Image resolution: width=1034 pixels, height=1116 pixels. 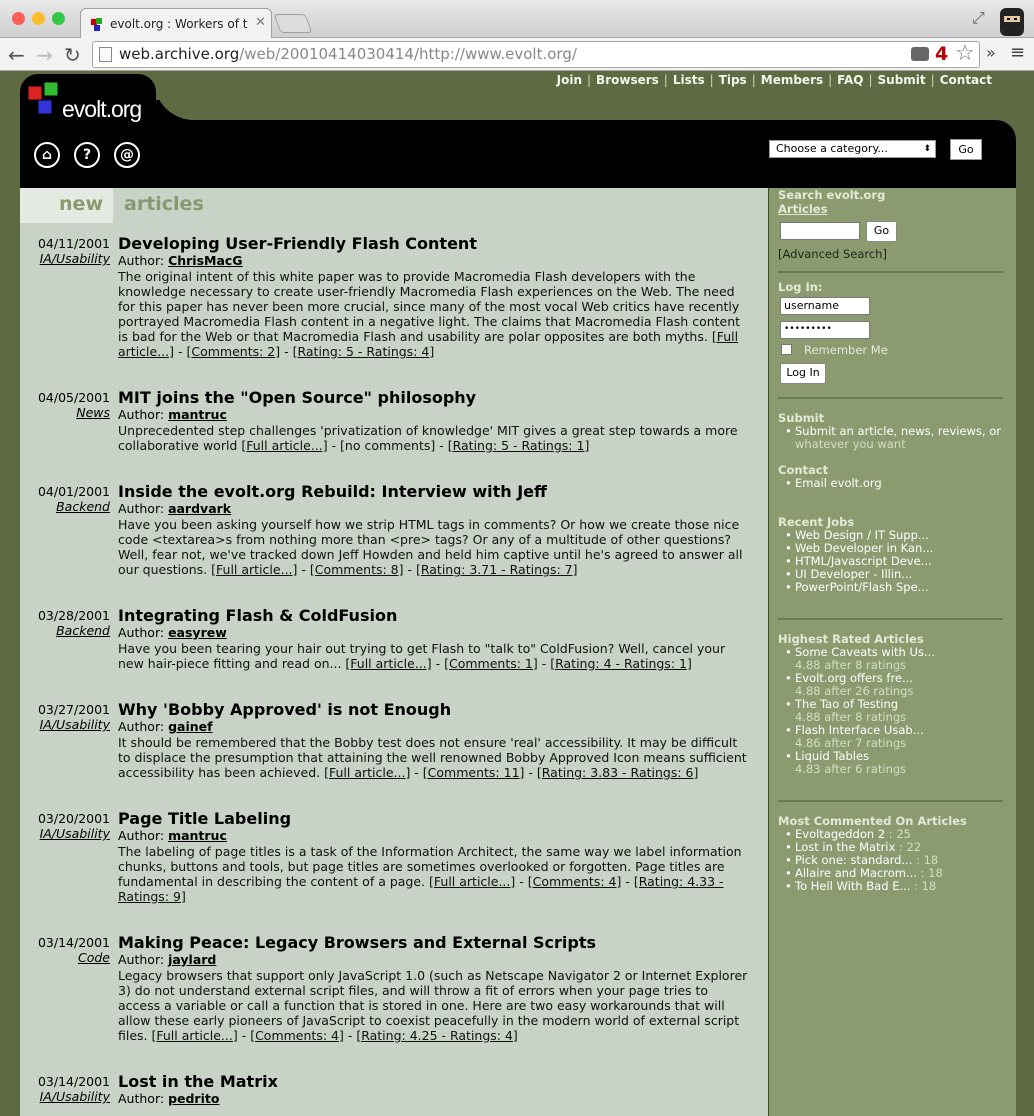 I want to click on author-link: pedrito, so click(x=193, y=1098).